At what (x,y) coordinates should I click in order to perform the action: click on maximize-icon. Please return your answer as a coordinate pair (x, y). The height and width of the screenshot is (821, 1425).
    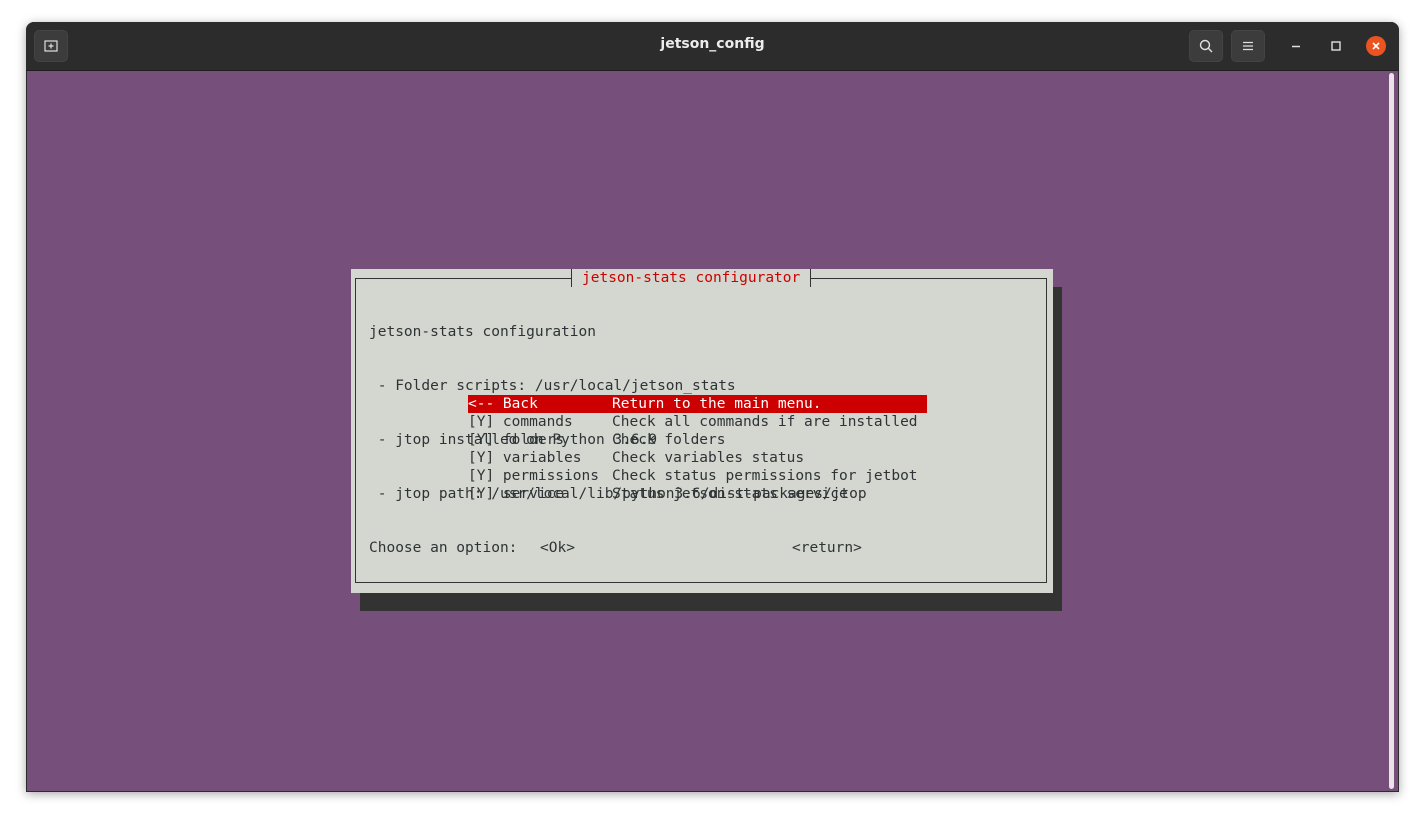
    Looking at the image, I should click on (1336, 46).